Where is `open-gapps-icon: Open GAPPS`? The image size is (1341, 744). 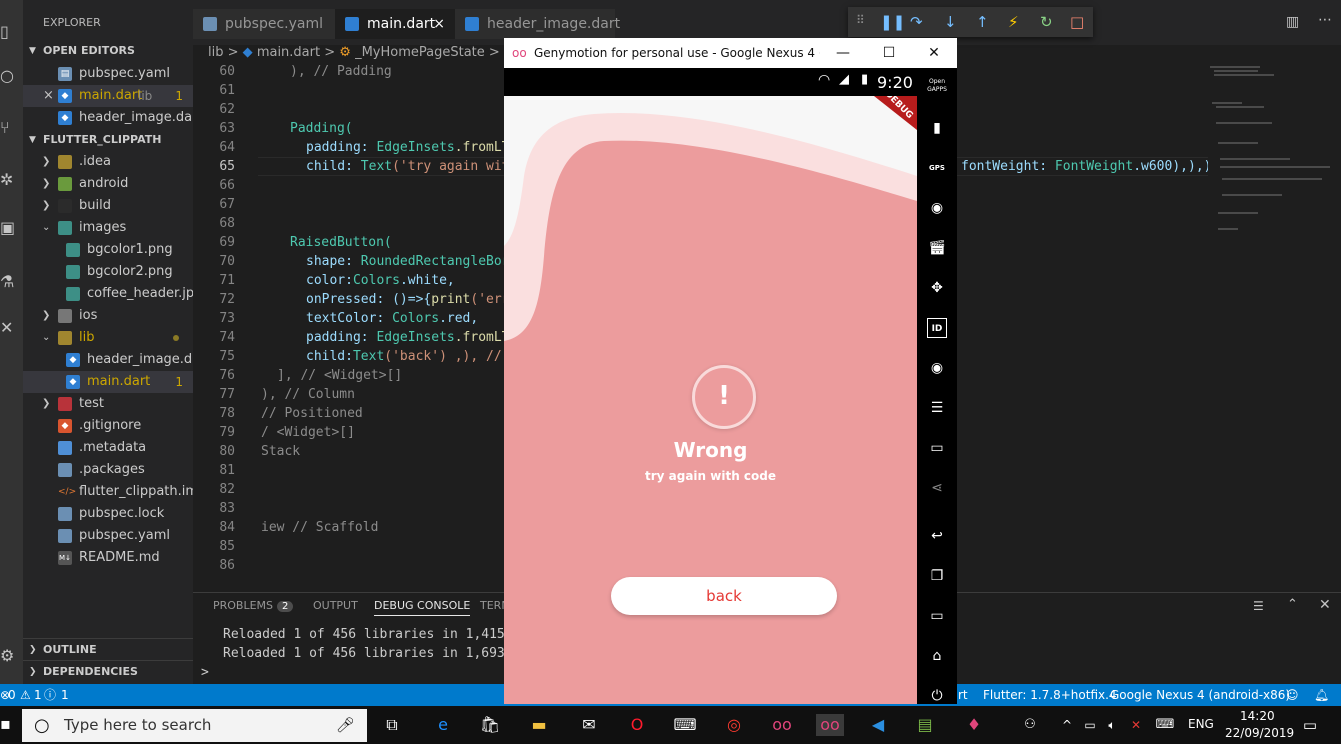
open-gapps-icon: Open GAPPS is located at coordinates (937, 88).